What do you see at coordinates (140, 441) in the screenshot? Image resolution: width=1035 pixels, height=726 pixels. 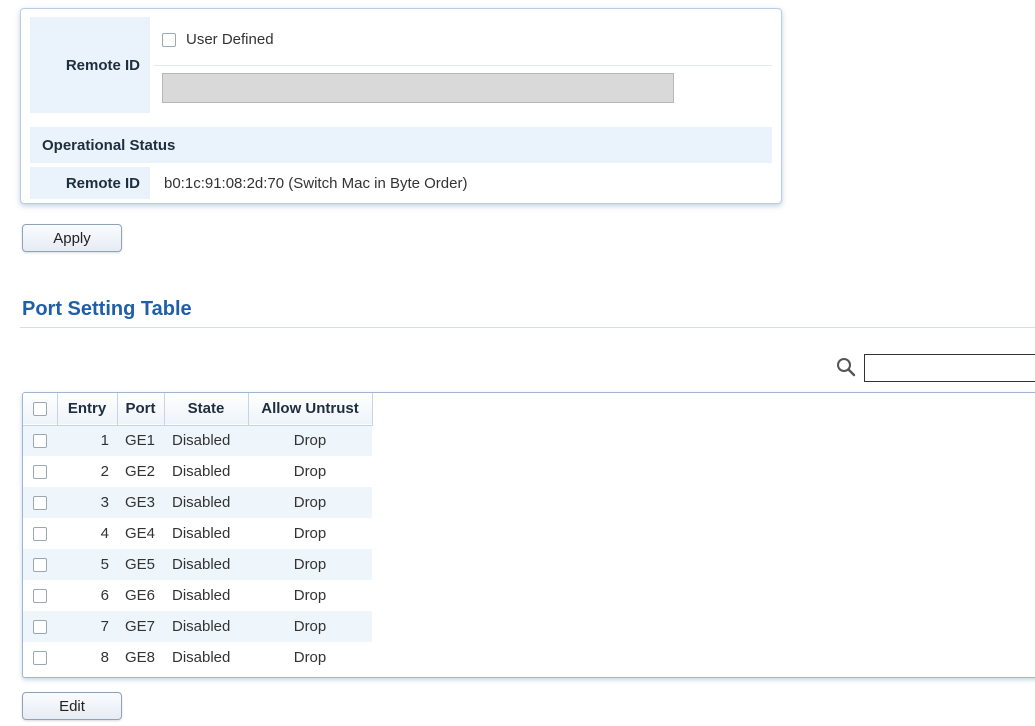 I see `cell-port: GE1` at bounding box center [140, 441].